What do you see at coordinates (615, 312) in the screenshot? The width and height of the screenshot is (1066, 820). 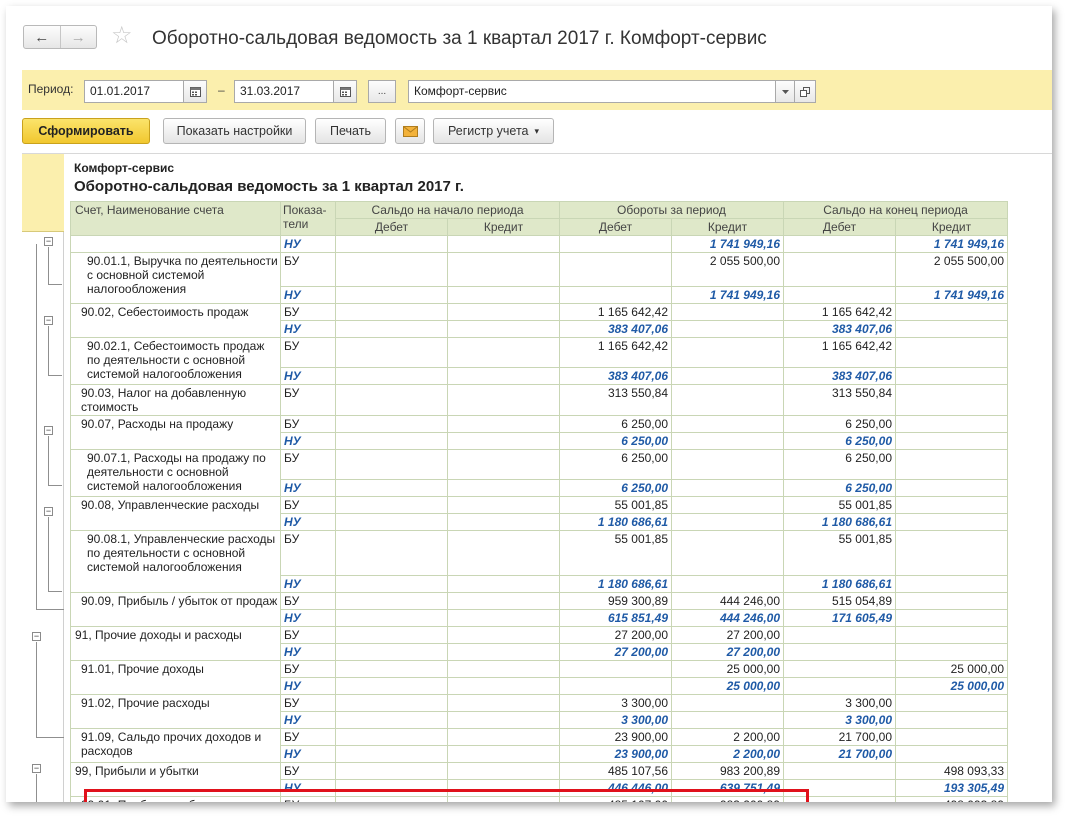 I see `amount-cell: 1 165 642,42` at bounding box center [615, 312].